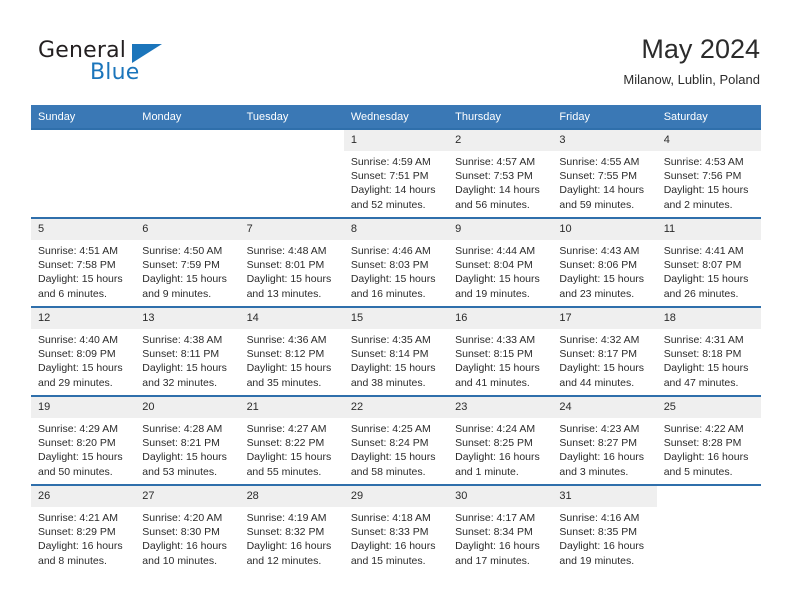 The width and height of the screenshot is (792, 612). What do you see at coordinates (494, 176) in the screenshot?
I see `sunset-text: Sunset: 7:53 PM` at bounding box center [494, 176].